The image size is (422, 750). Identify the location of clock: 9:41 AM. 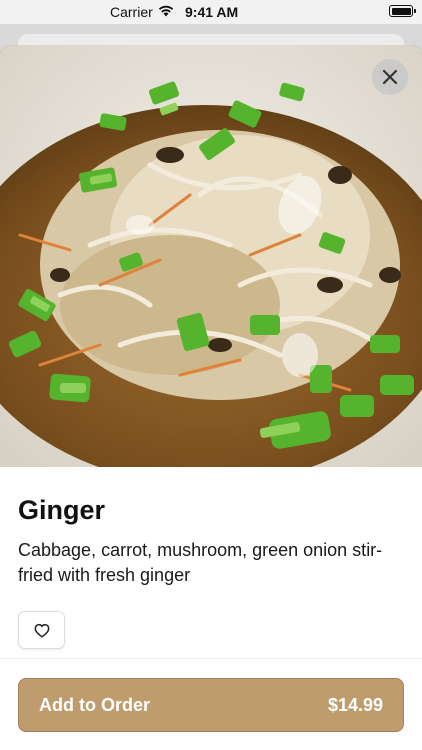
(212, 12).